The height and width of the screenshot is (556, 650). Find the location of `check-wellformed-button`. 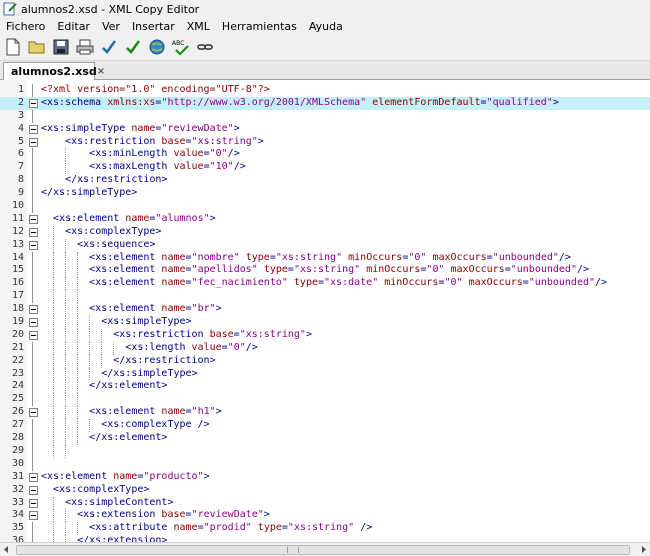

check-wellformed-button is located at coordinates (109, 47).